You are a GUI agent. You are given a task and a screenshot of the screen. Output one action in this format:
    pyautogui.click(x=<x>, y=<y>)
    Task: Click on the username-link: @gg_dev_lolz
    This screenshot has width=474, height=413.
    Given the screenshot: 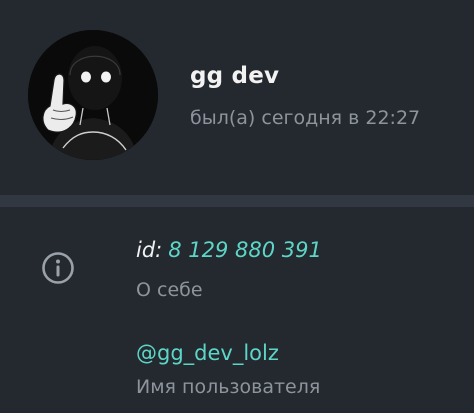 What is the action you would take?
    pyautogui.click(x=207, y=353)
    